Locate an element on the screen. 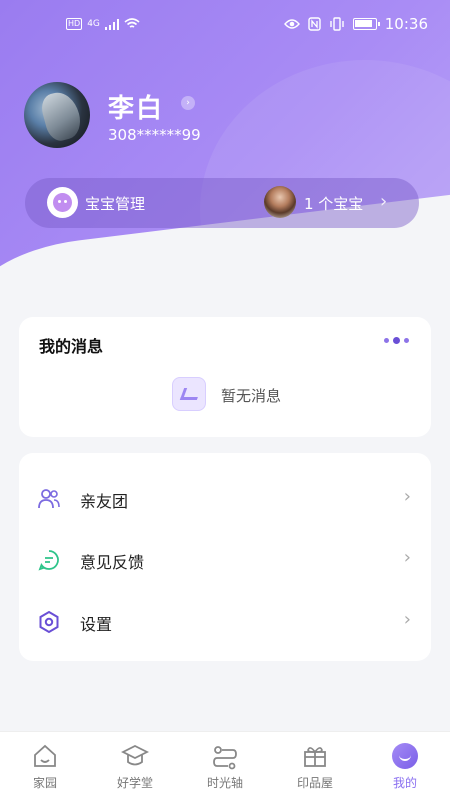 The width and height of the screenshot is (450, 800). nfc-icon is located at coordinates (314, 24).